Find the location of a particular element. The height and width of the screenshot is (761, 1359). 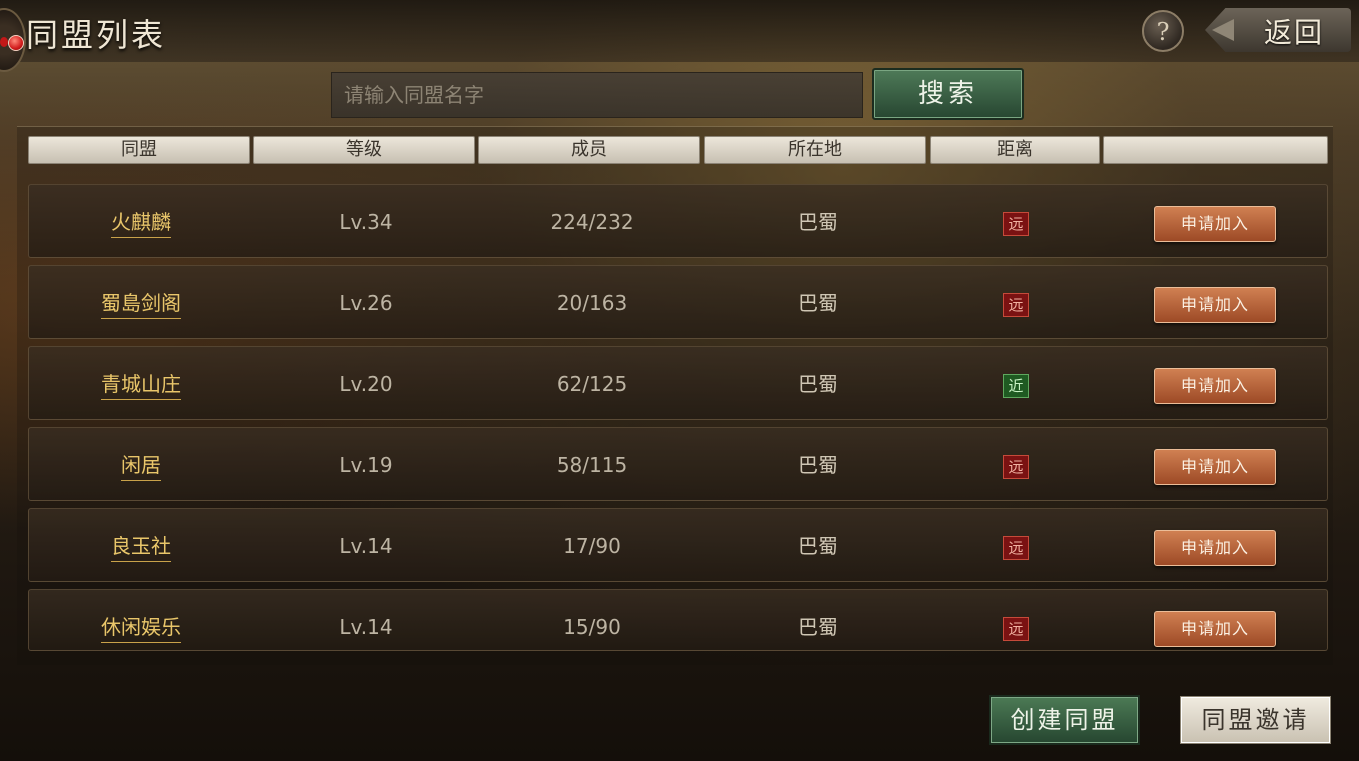

column-header-location: 所在地 is located at coordinates (815, 150).